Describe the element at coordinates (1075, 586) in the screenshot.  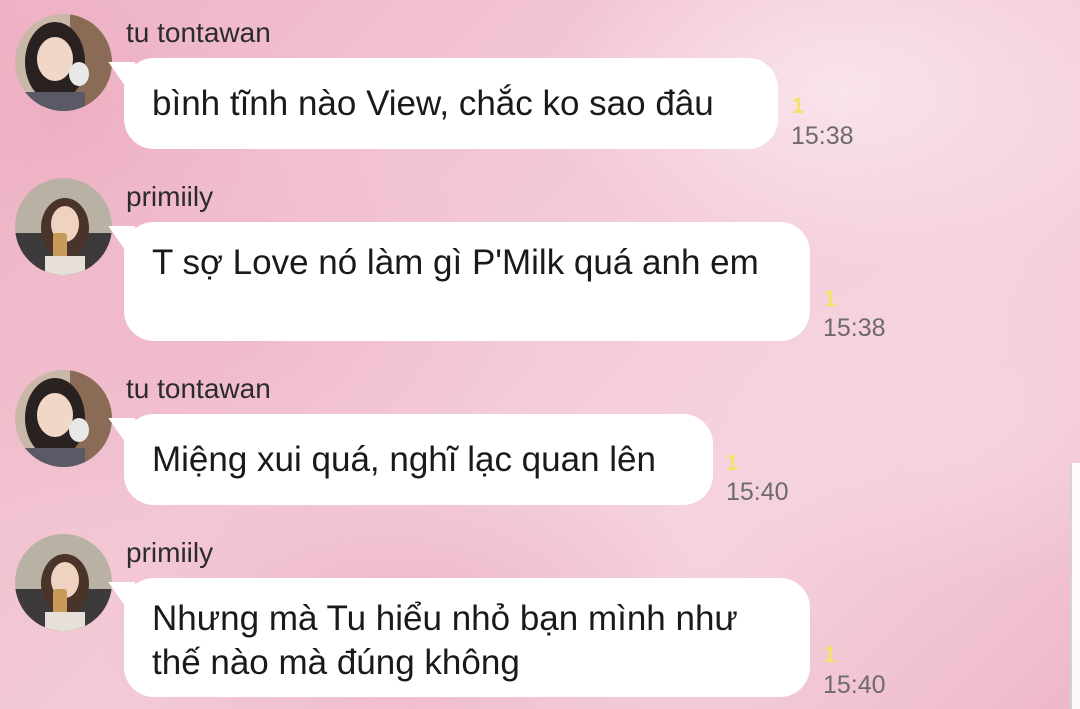
I see `scrollbar` at that location.